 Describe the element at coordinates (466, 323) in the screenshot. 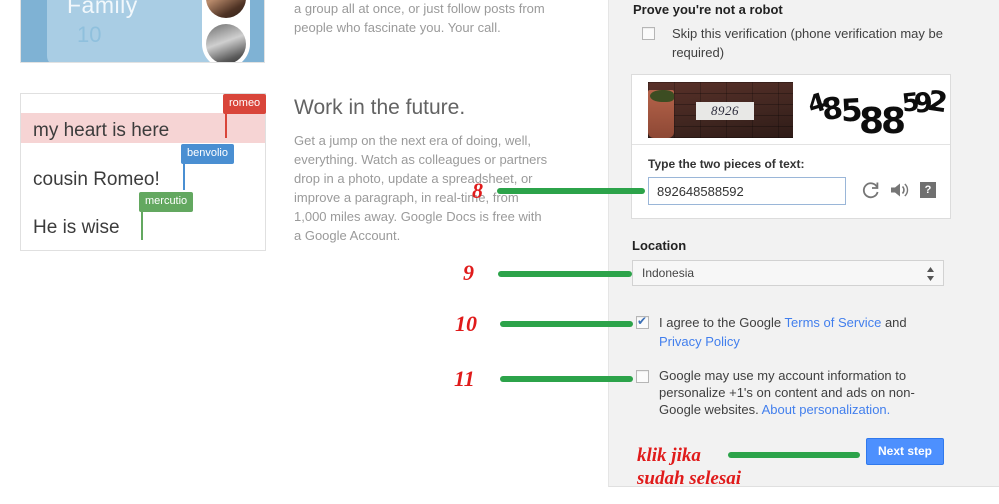

I see `annotation-number-10: 10` at that location.